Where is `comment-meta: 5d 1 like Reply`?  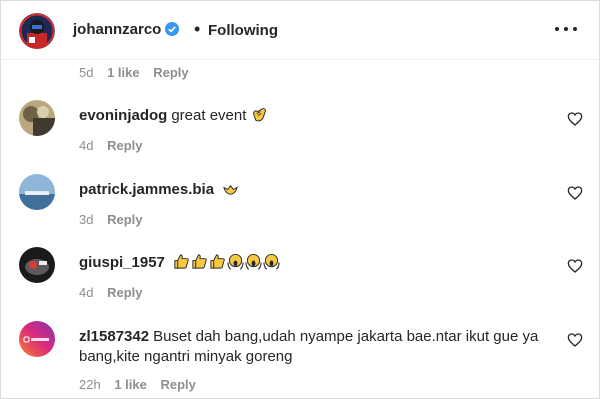
comment-meta: 5d 1 like Reply is located at coordinates (139, 72).